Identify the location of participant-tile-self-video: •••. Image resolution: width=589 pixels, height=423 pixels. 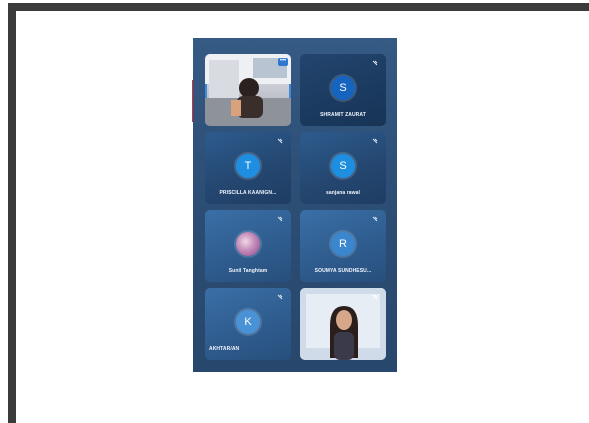
(248, 90).